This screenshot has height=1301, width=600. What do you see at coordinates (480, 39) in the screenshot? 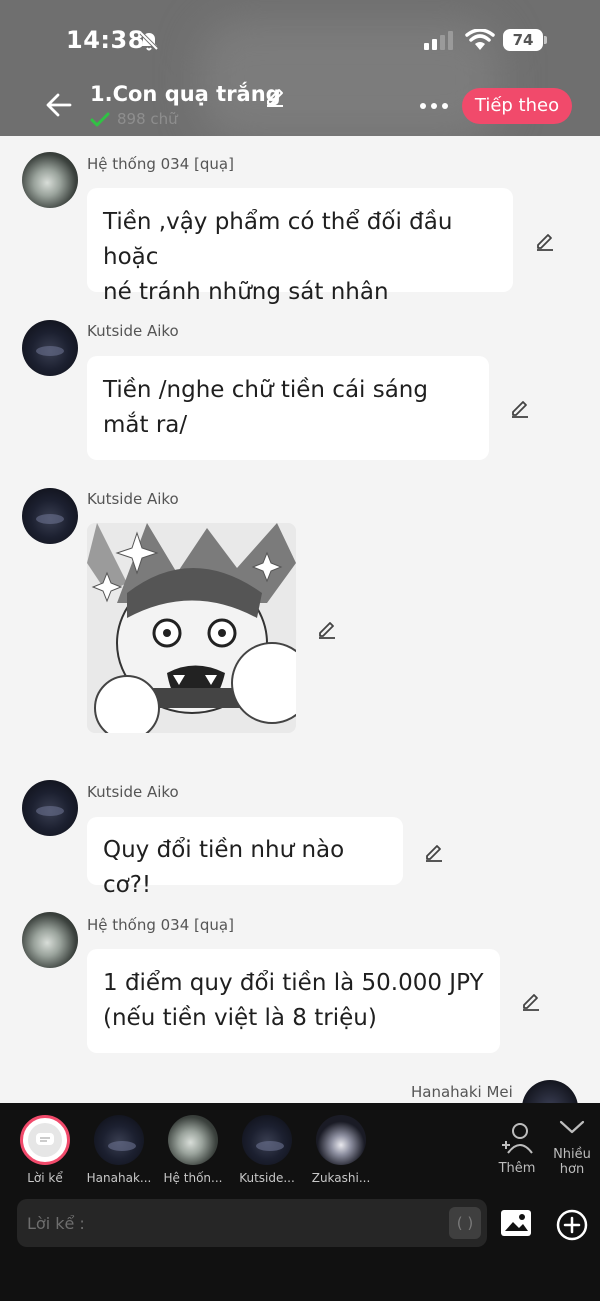
I see `wifi-icon` at bounding box center [480, 39].